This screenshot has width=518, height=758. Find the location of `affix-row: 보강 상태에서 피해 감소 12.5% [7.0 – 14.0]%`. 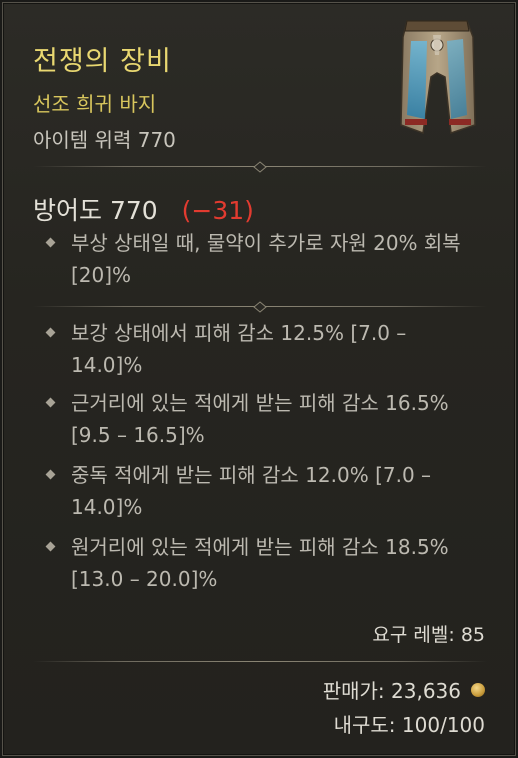

affix-row: 보강 상태에서 피해 감소 12.5% [7.0 – 14.0]% is located at coordinates (261, 349).